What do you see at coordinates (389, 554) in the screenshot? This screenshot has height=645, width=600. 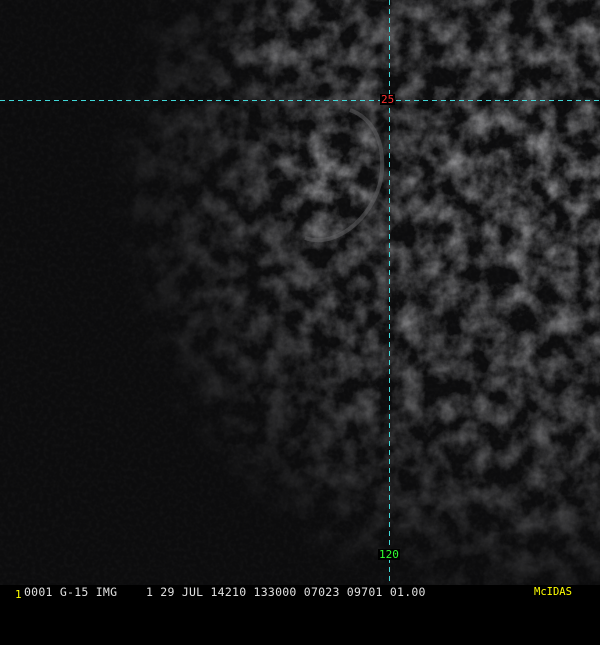 I see `longitude-label: 120` at bounding box center [389, 554].